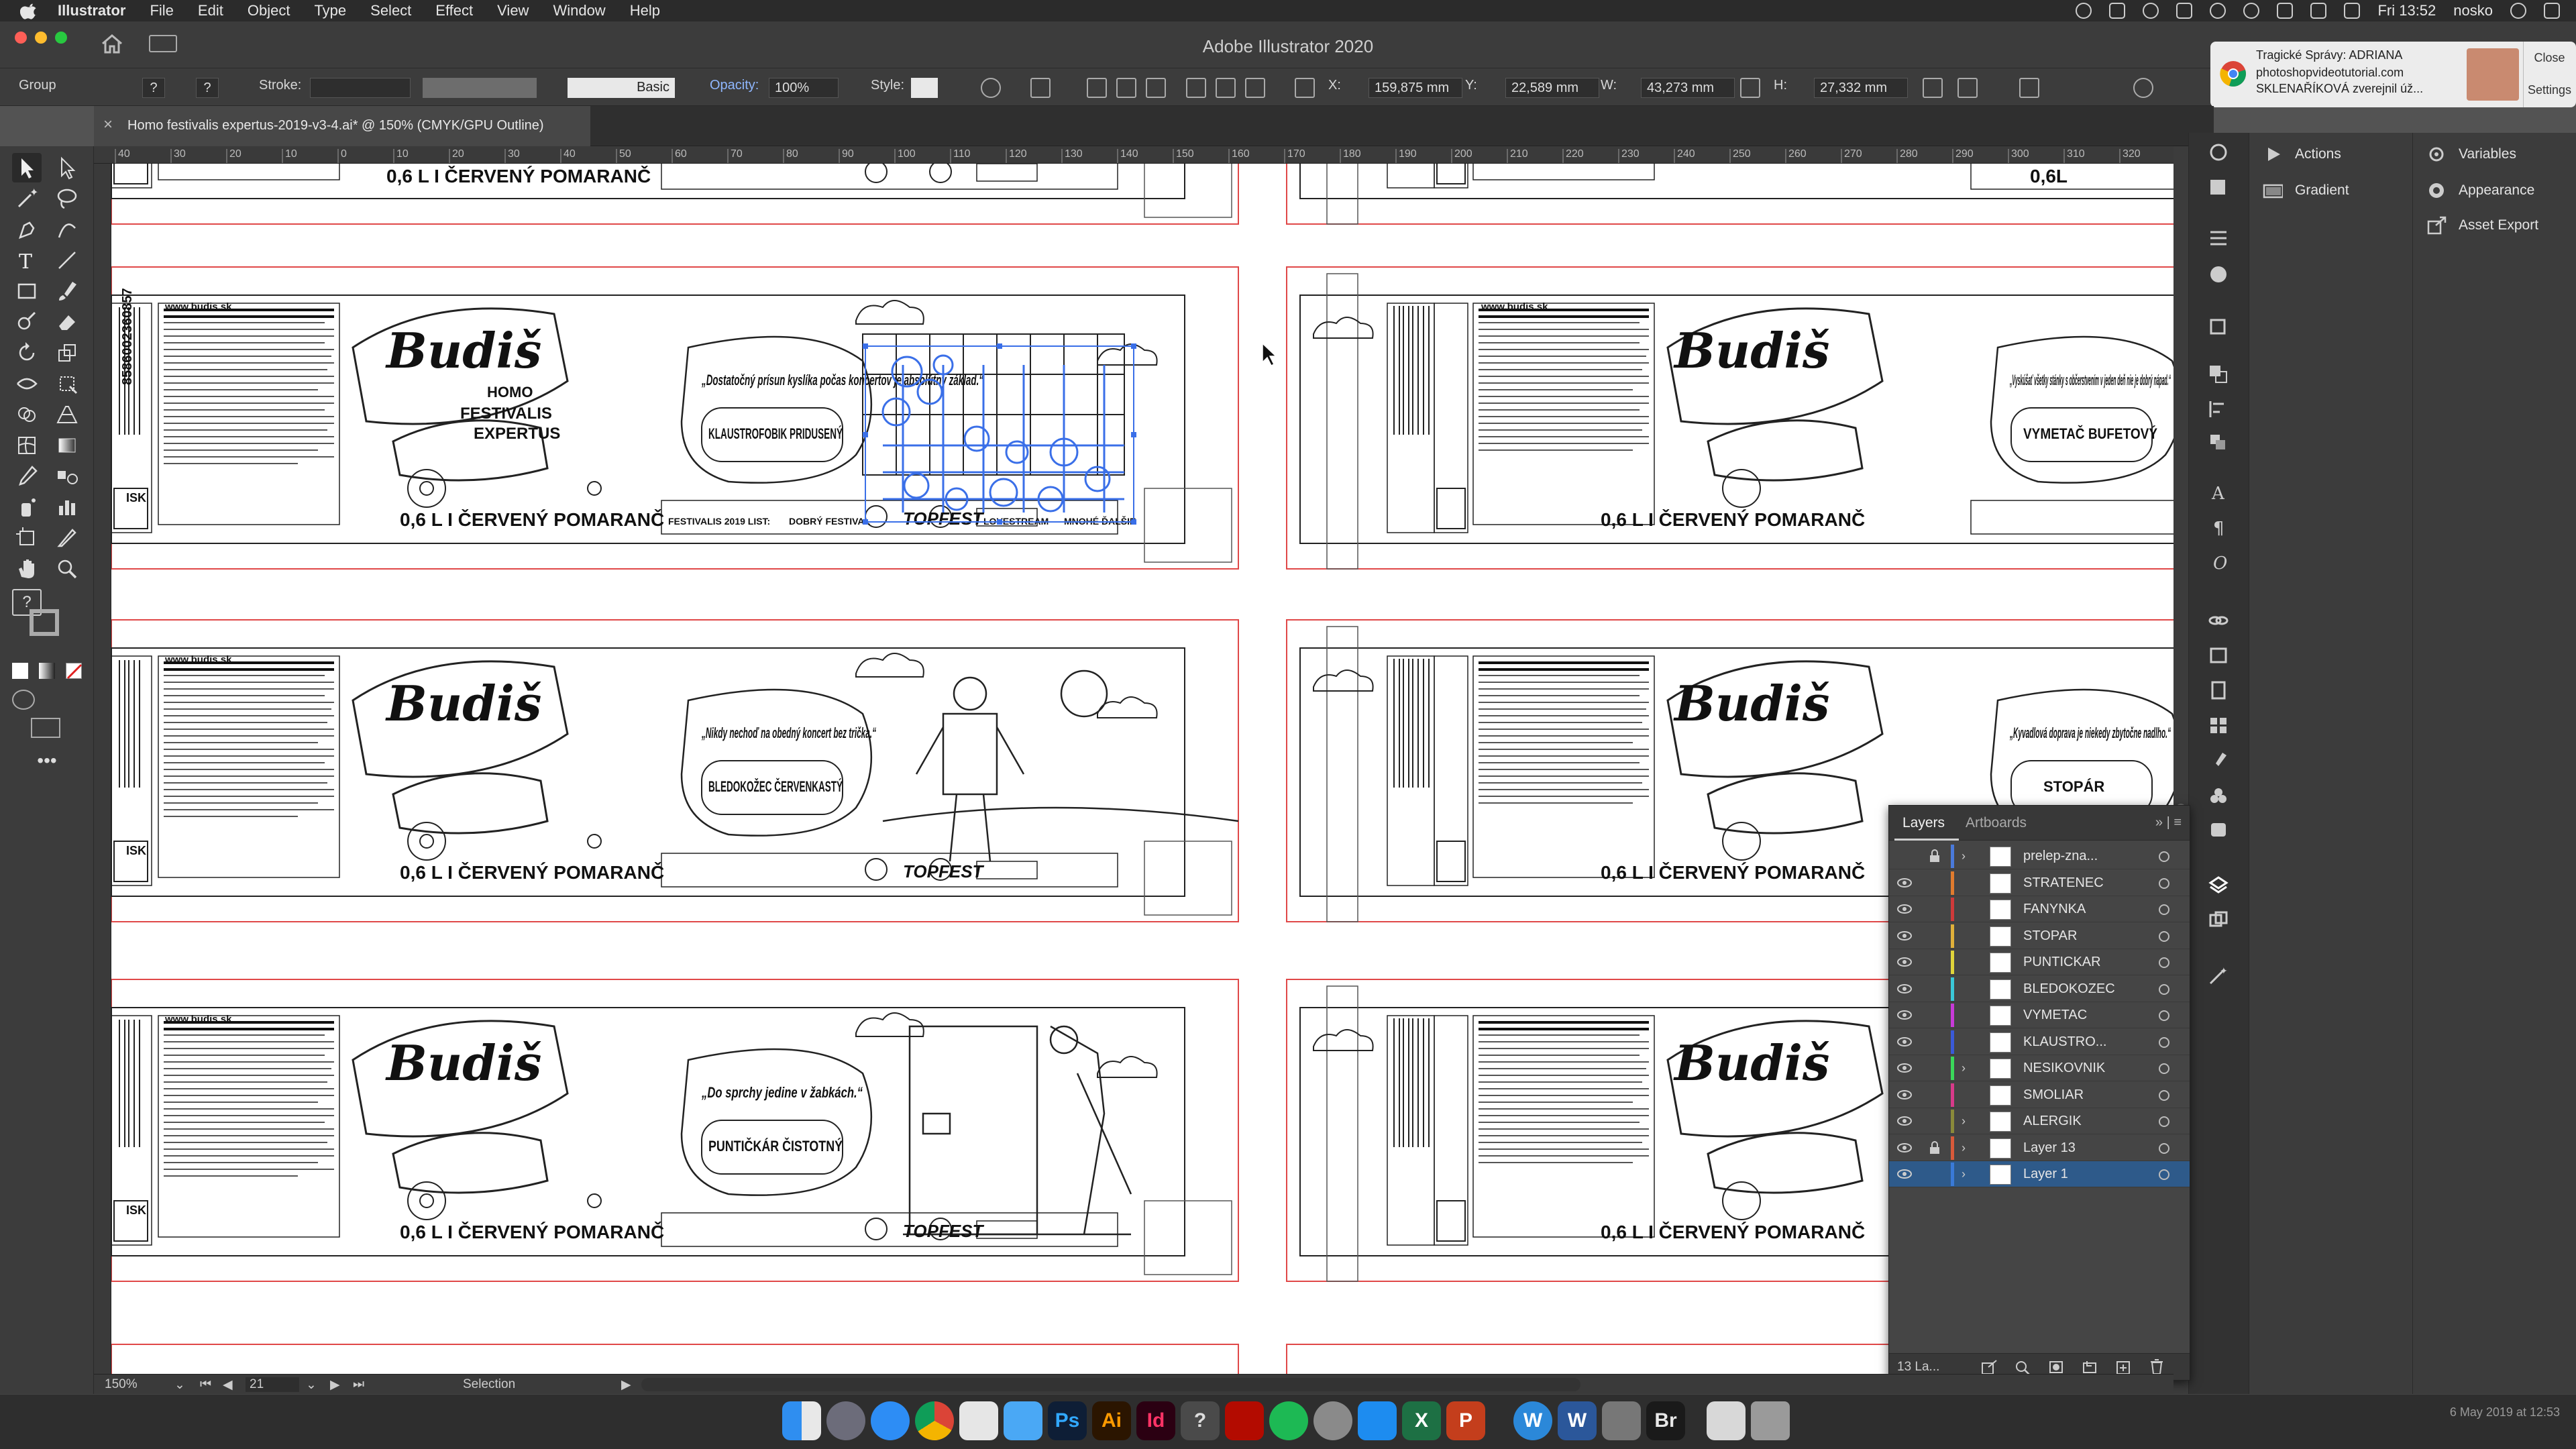  Describe the element at coordinates (2039, 989) in the screenshot. I see `layer-row: BLEDOKOZEC` at that location.